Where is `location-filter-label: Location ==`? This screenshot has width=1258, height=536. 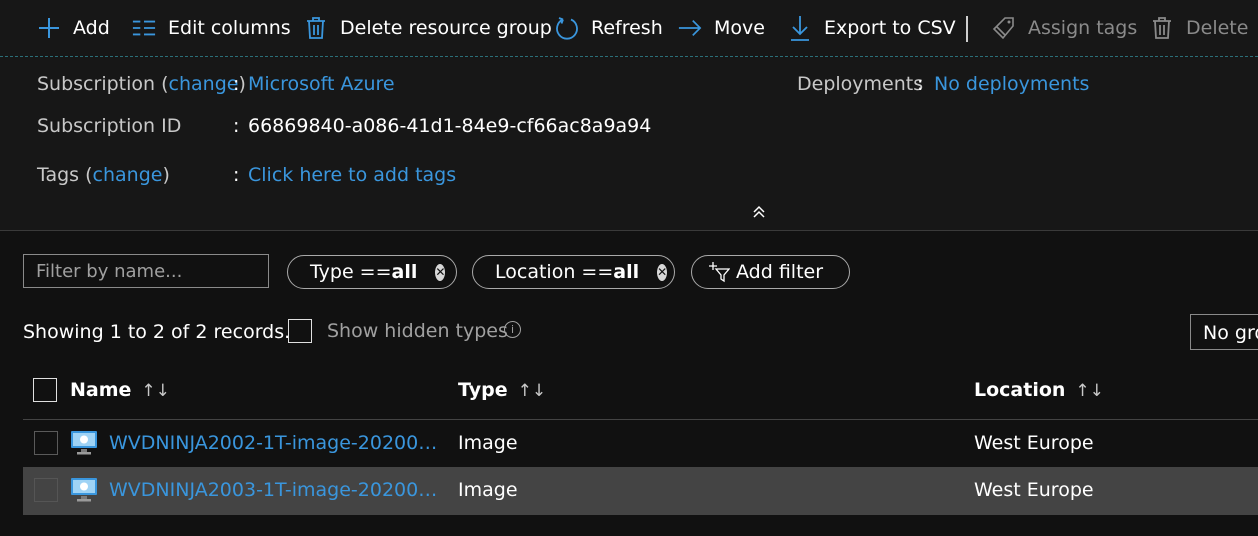
location-filter-label: Location == is located at coordinates (554, 272).